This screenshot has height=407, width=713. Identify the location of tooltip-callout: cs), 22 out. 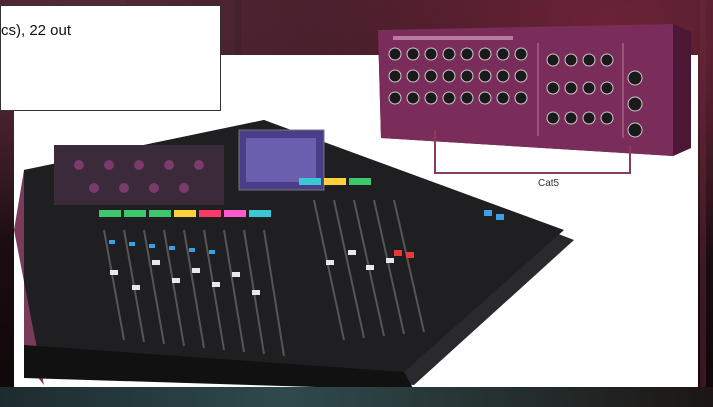
(110, 58).